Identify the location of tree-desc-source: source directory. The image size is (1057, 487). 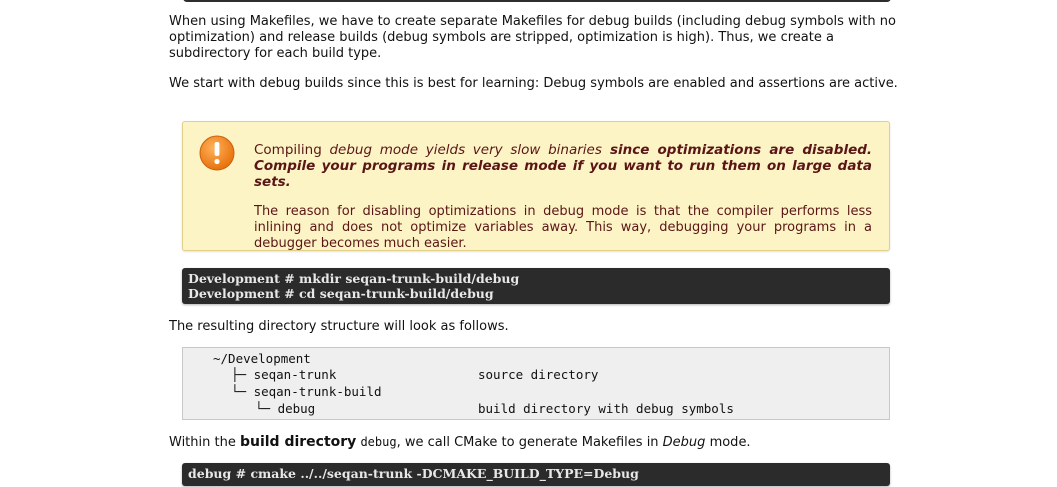
(538, 374).